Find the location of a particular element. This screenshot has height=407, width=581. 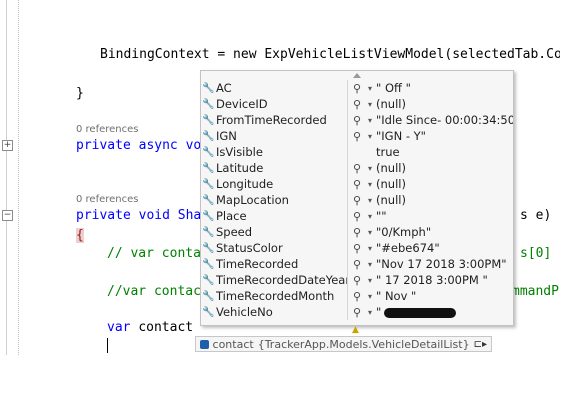

redaction-scribble is located at coordinates (420, 312).